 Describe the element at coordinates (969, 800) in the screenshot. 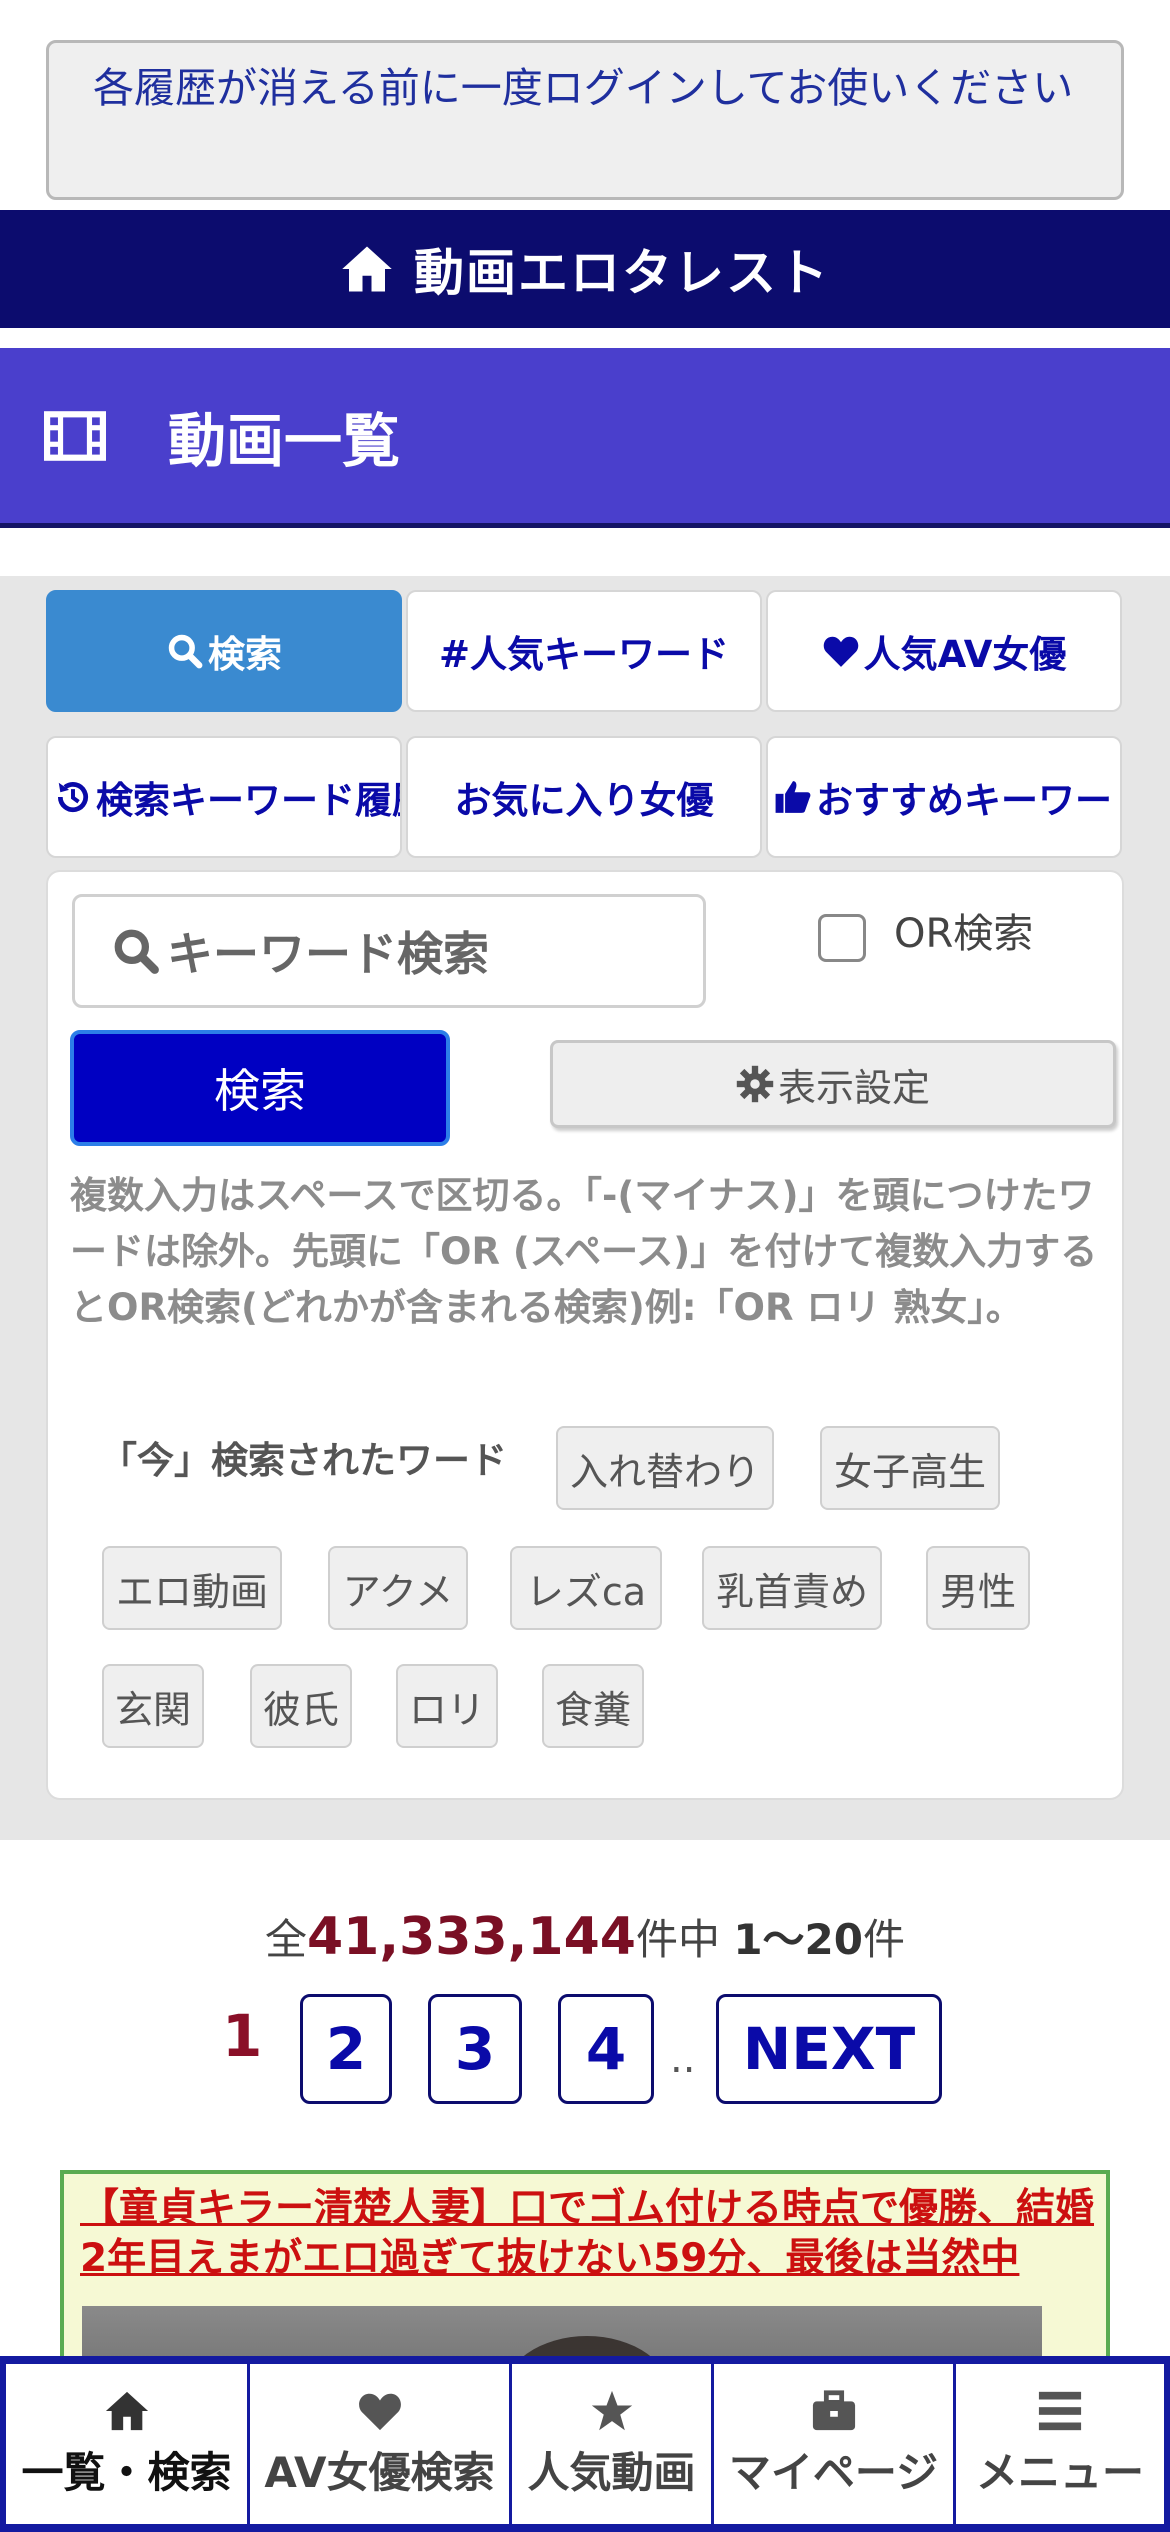

I see `tab-recommended-keywords-label: おすすめキーワード` at that location.